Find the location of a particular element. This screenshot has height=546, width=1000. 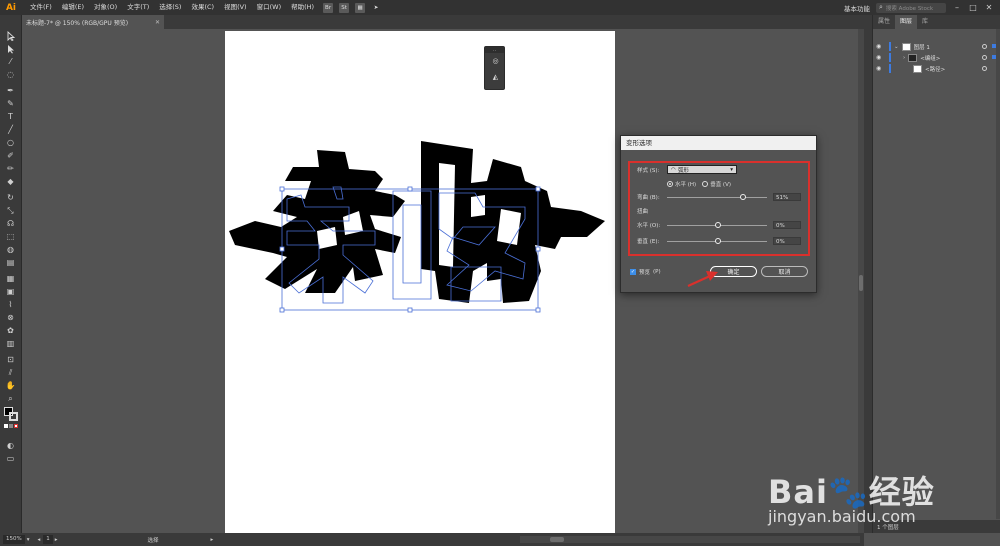

line-tool-icon: ╱ is located at coordinates (10, 129).